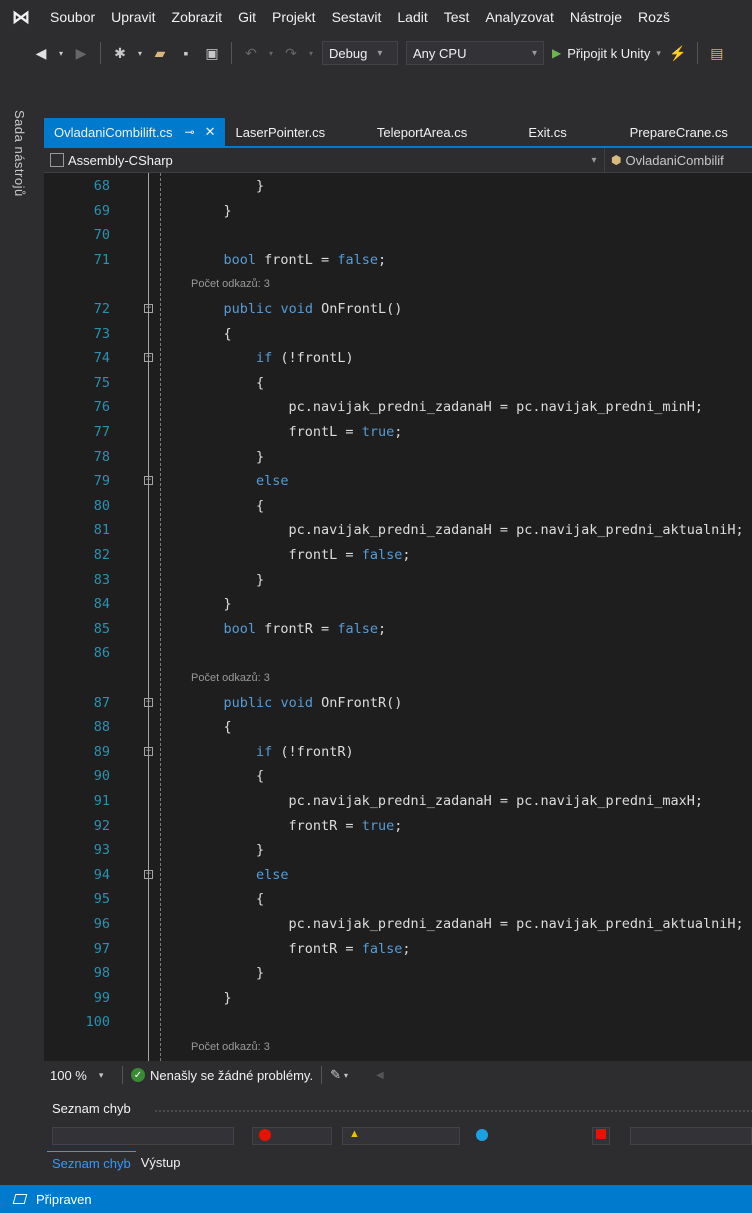 This screenshot has width=752, height=1213. I want to click on save-icon: ▪, so click(186, 53).